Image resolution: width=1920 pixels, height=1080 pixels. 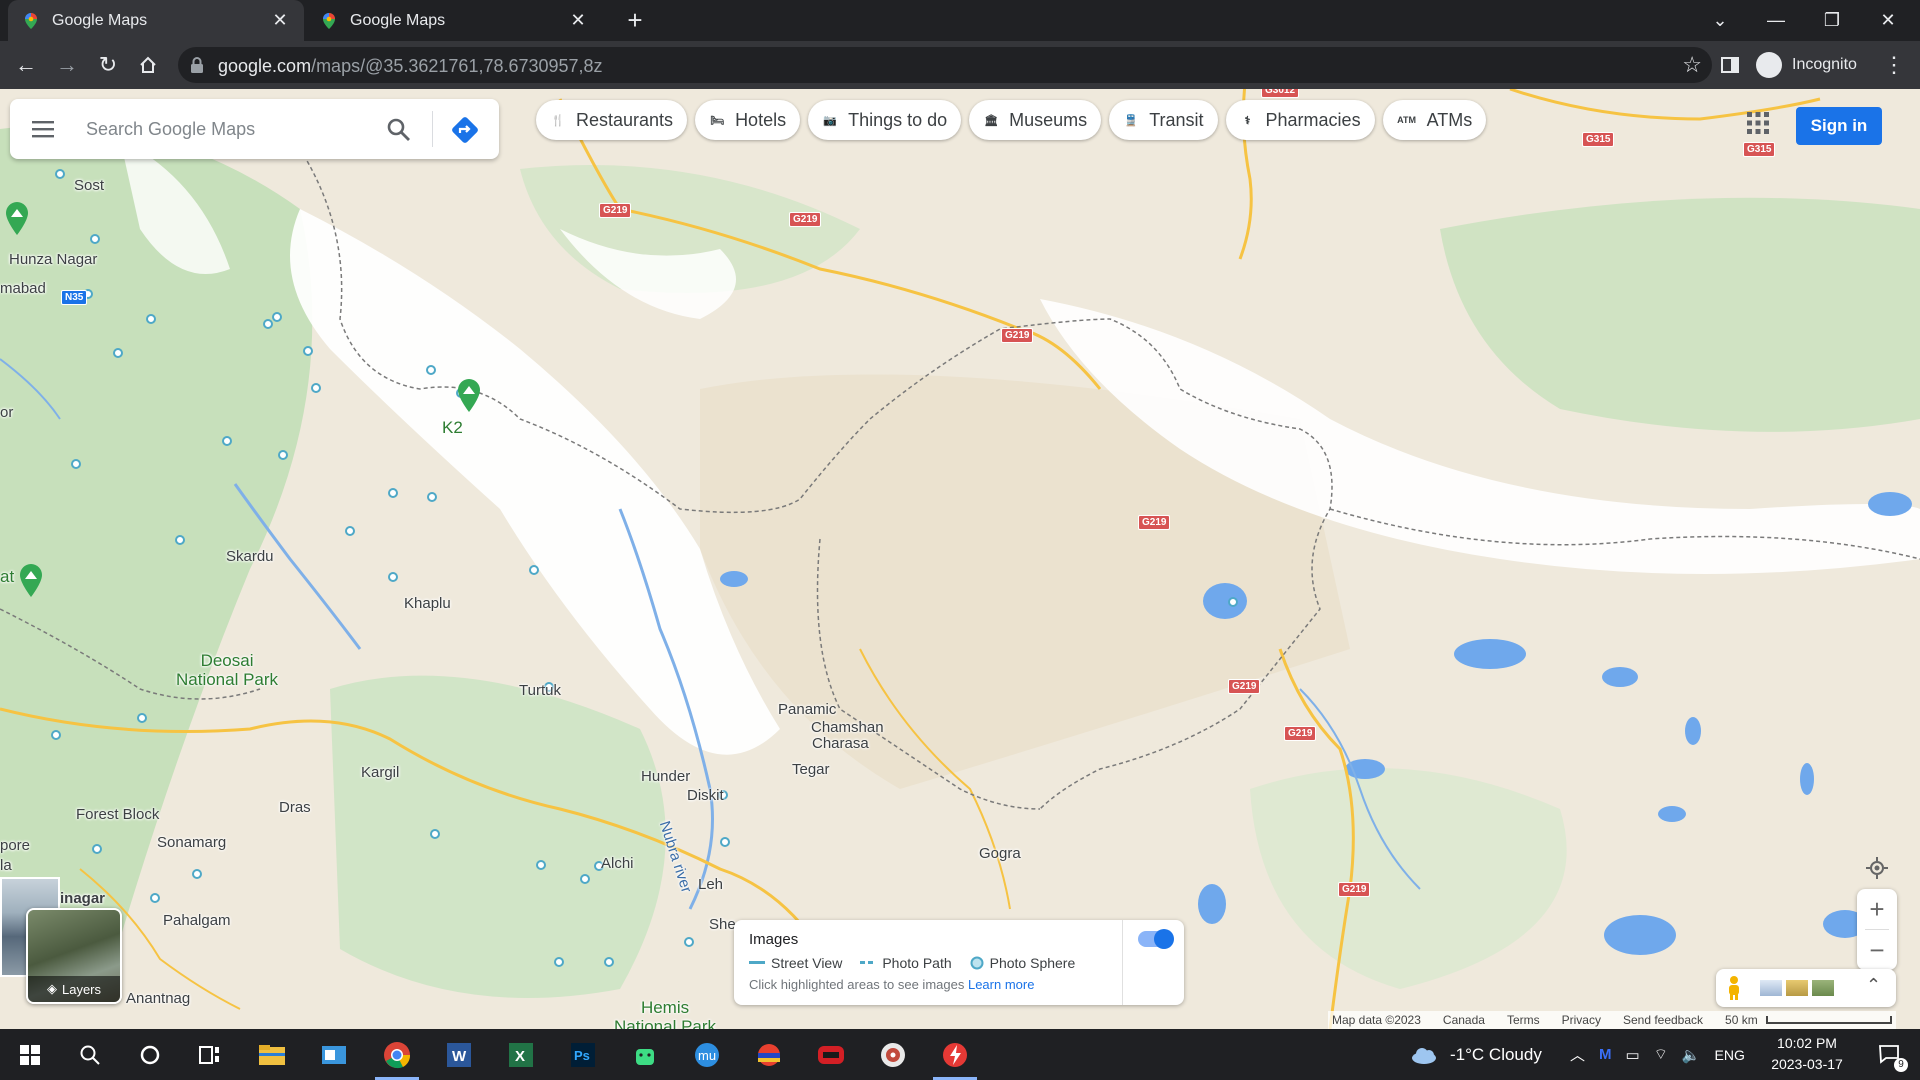 I want to click on region-link: Canada, so click(x=1464, y=1020).